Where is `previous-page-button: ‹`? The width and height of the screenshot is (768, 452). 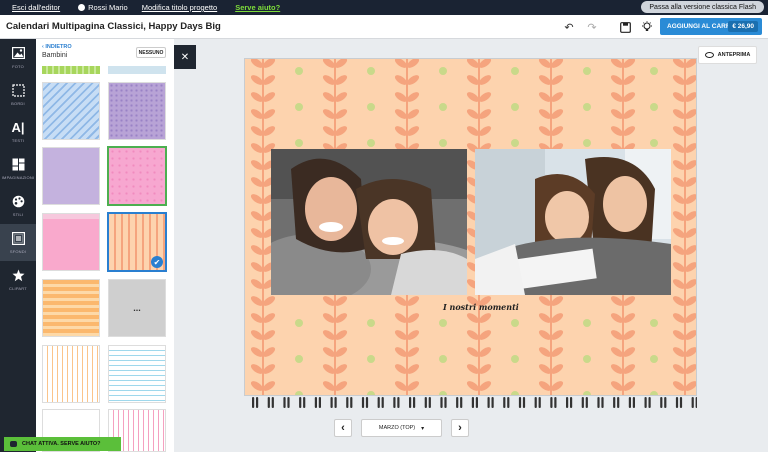
previous-page-button: ‹ is located at coordinates (343, 428).